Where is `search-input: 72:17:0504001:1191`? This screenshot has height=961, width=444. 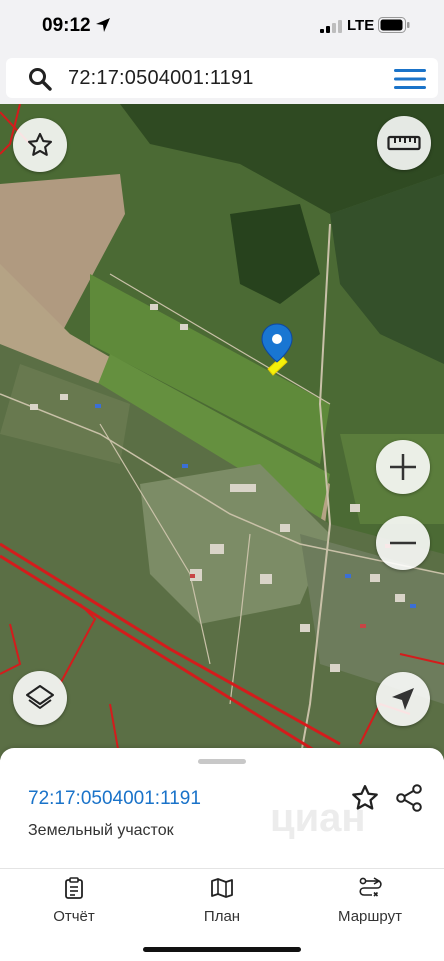 search-input: 72:17:0504001:1191 is located at coordinates (161, 78).